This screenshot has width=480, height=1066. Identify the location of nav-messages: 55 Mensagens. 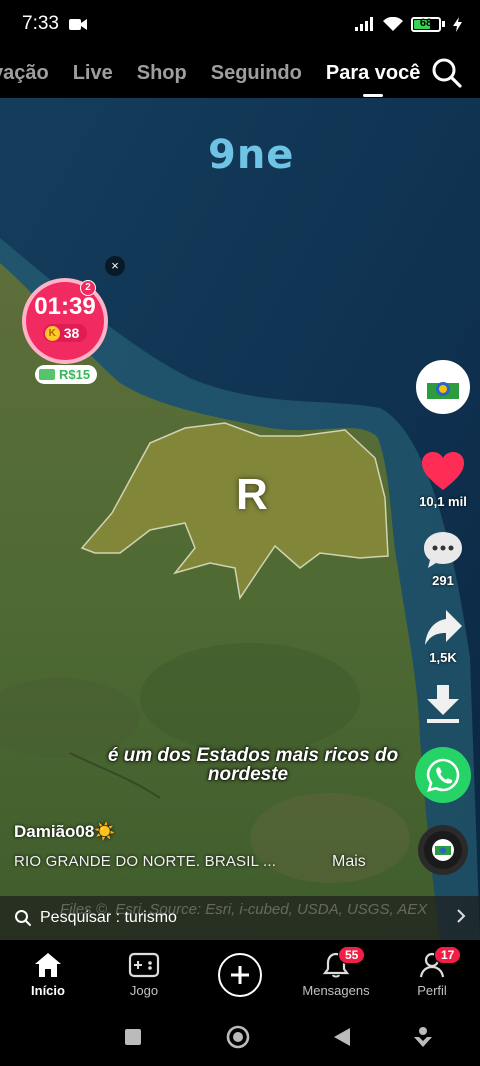
(336, 973).